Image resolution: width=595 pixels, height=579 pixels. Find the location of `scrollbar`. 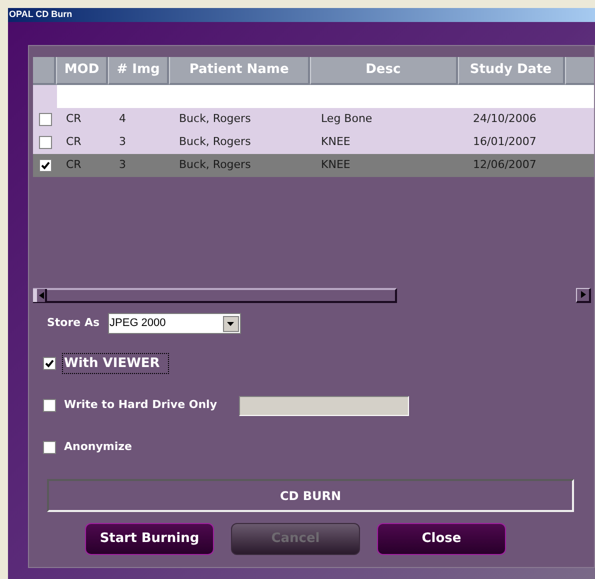

scrollbar is located at coordinates (215, 295).